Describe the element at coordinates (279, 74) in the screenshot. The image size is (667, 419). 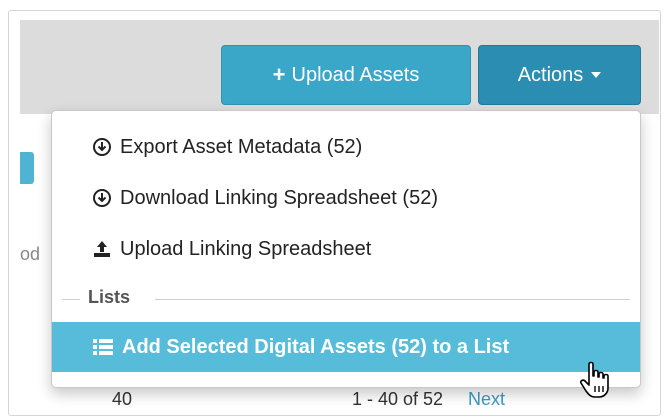
I see `plus-icon: +` at that location.